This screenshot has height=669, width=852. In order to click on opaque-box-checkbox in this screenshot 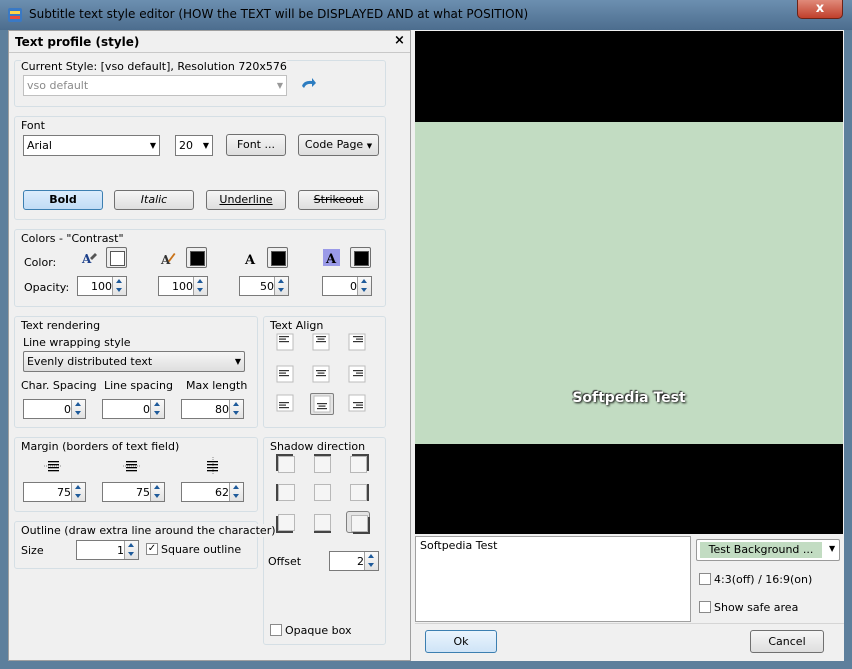, I will do `click(276, 630)`.